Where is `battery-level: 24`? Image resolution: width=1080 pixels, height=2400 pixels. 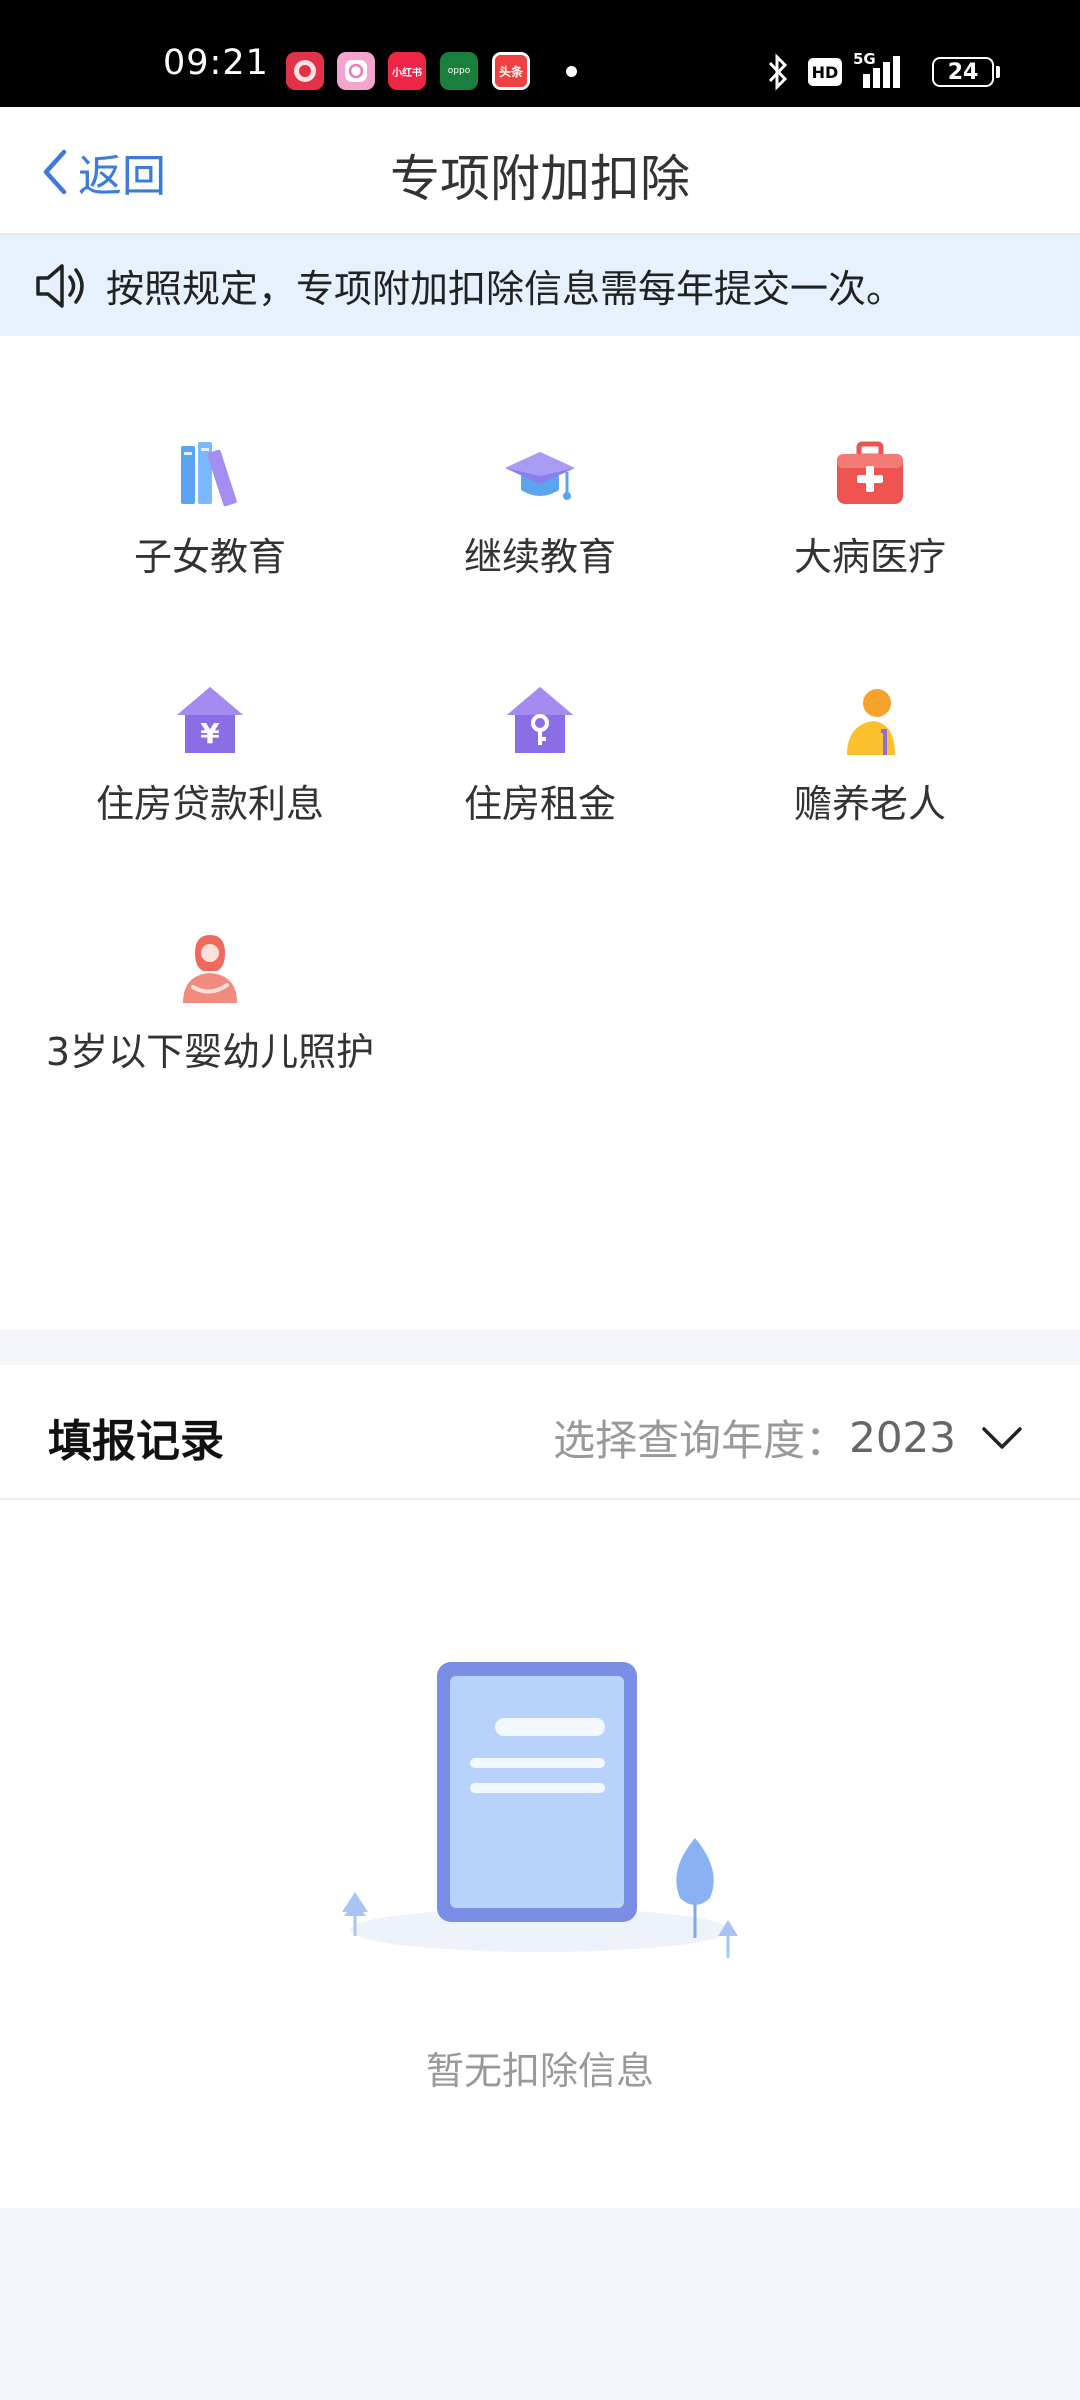 battery-level: 24 is located at coordinates (963, 72).